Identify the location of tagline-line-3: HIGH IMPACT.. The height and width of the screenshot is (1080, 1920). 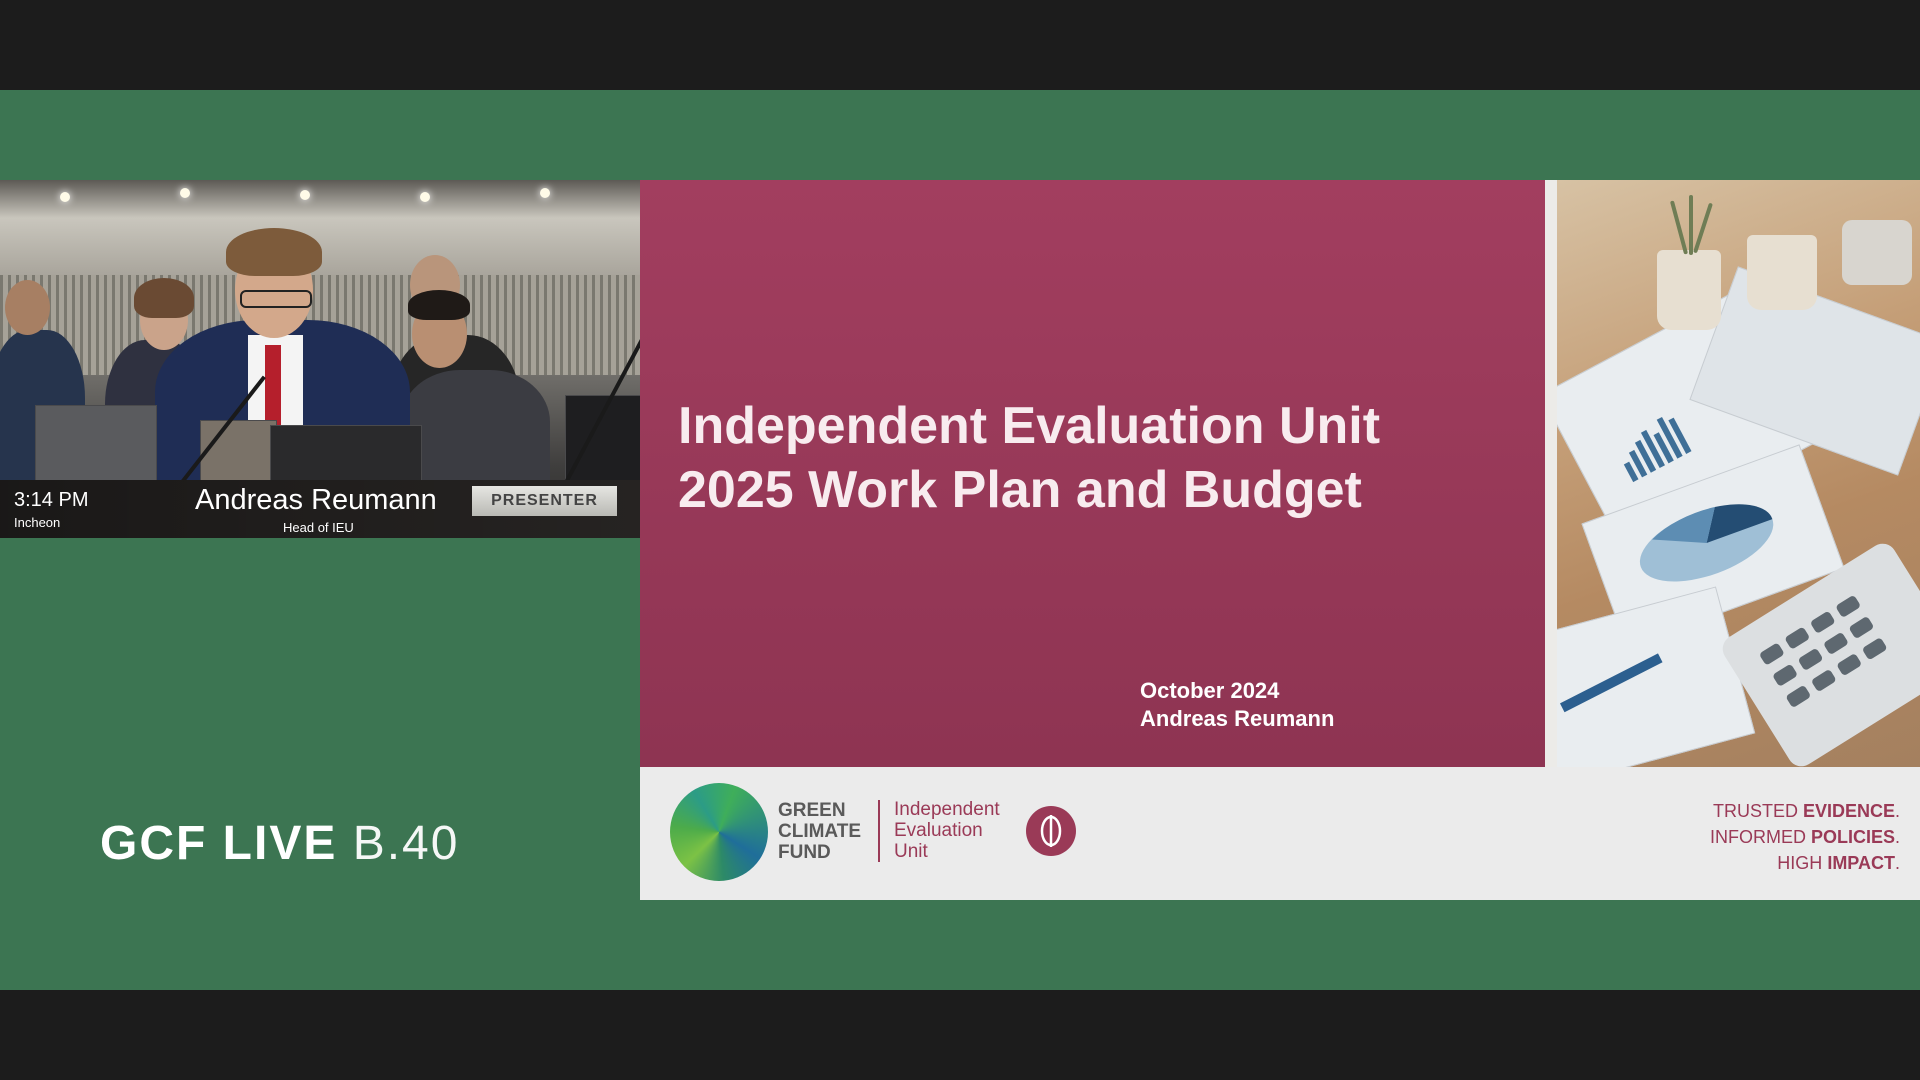
(1805, 863).